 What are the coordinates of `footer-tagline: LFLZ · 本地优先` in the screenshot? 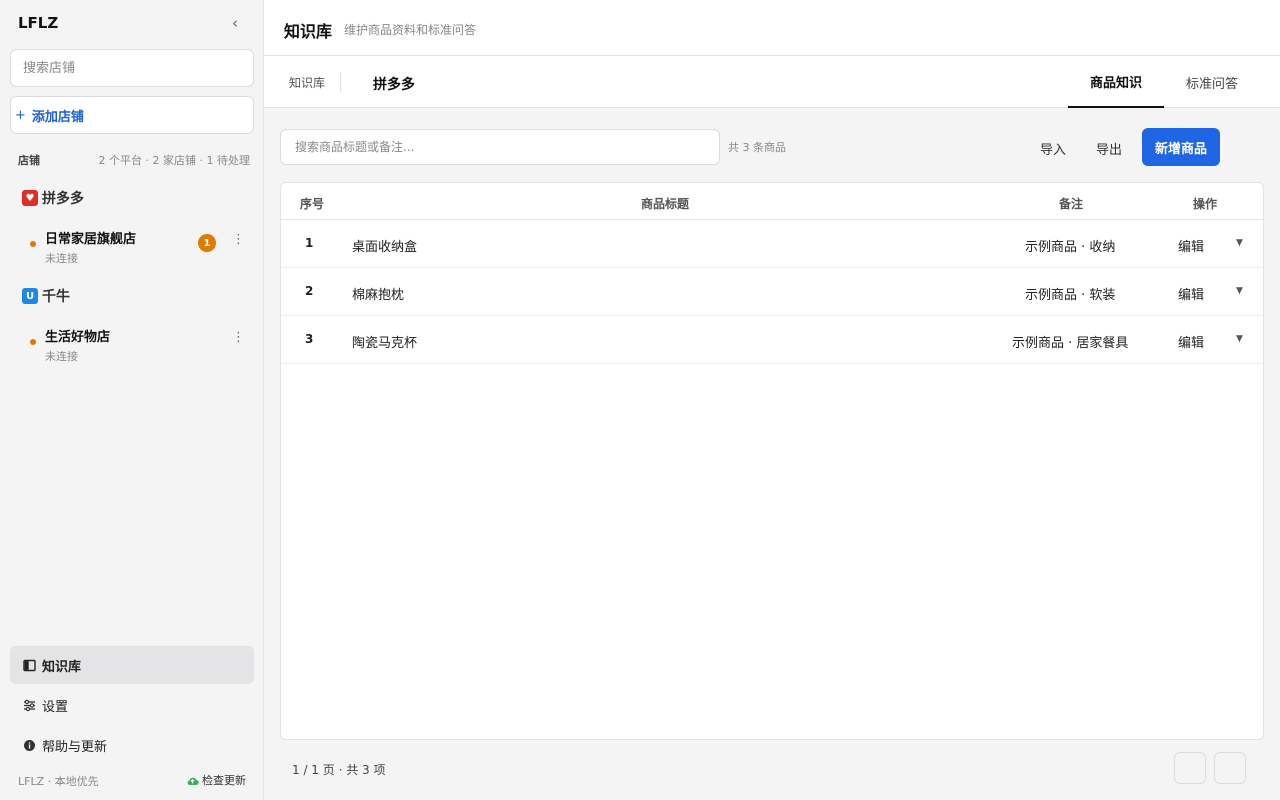 It's located at (58, 781).